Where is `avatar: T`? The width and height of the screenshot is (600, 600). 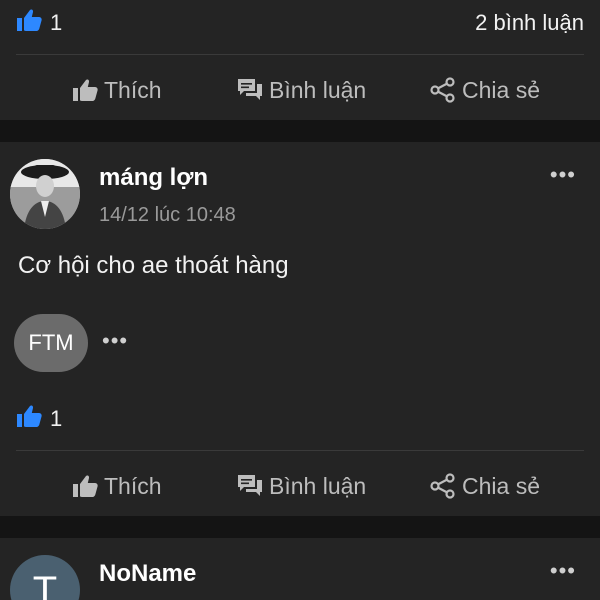 avatar: T is located at coordinates (45, 577).